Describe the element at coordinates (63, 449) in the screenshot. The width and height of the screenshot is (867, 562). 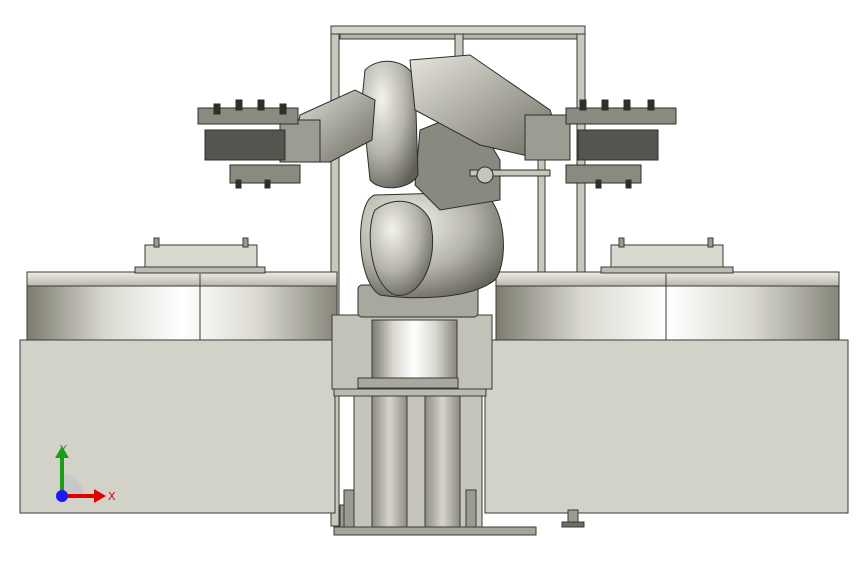
I see `y-axis-label: Y` at that location.